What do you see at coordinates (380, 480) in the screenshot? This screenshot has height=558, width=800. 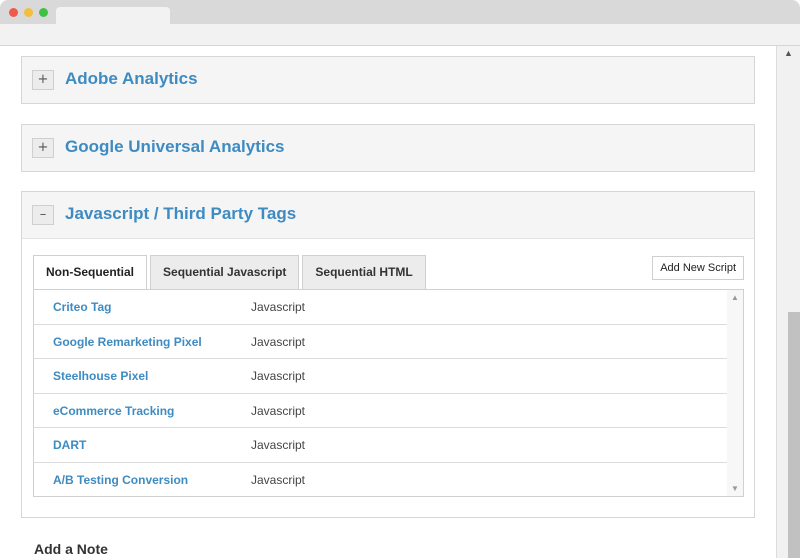 I see `table-row: A/B Testing Conversion Javascript` at bounding box center [380, 480].